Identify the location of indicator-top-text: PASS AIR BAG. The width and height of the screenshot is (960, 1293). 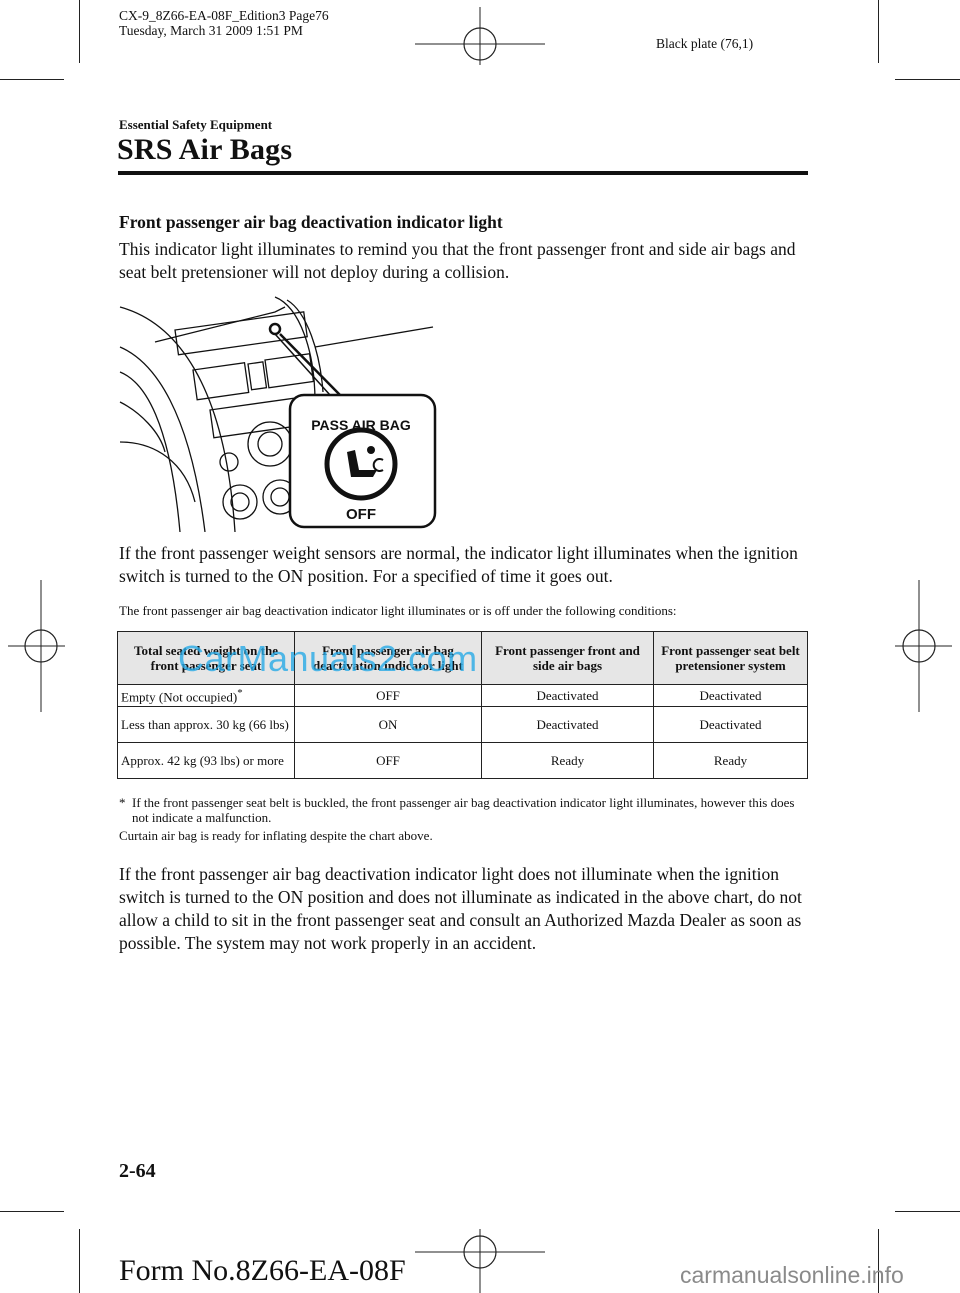
(361, 425).